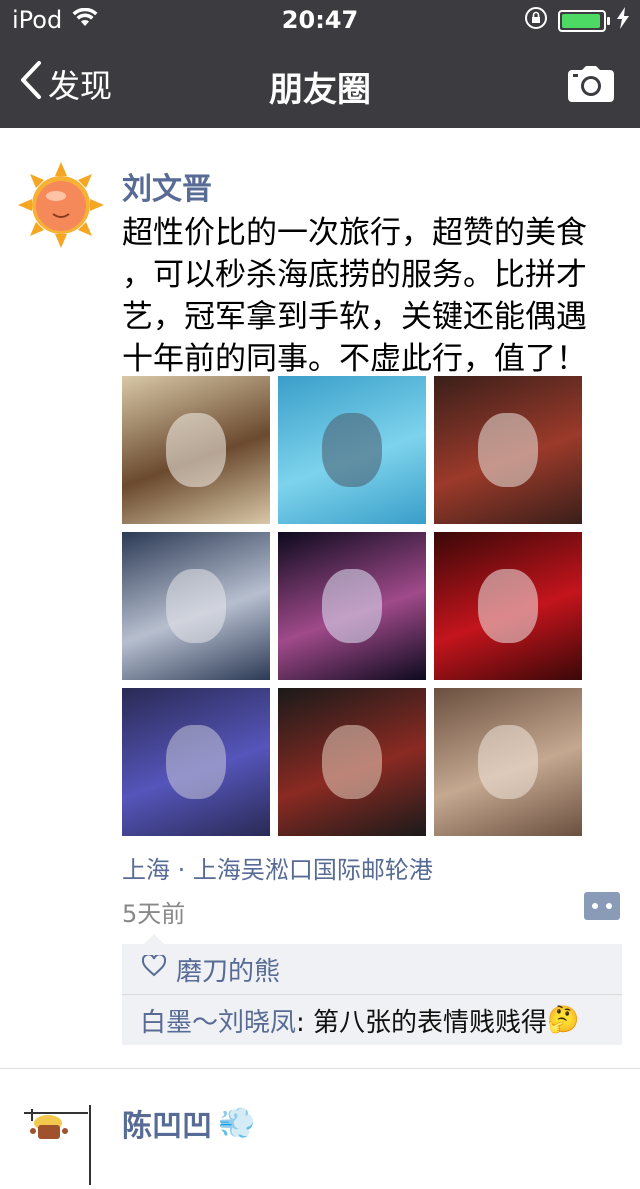 This screenshot has width=640, height=1189. I want to click on girl-with-man-photo, so click(196, 606).